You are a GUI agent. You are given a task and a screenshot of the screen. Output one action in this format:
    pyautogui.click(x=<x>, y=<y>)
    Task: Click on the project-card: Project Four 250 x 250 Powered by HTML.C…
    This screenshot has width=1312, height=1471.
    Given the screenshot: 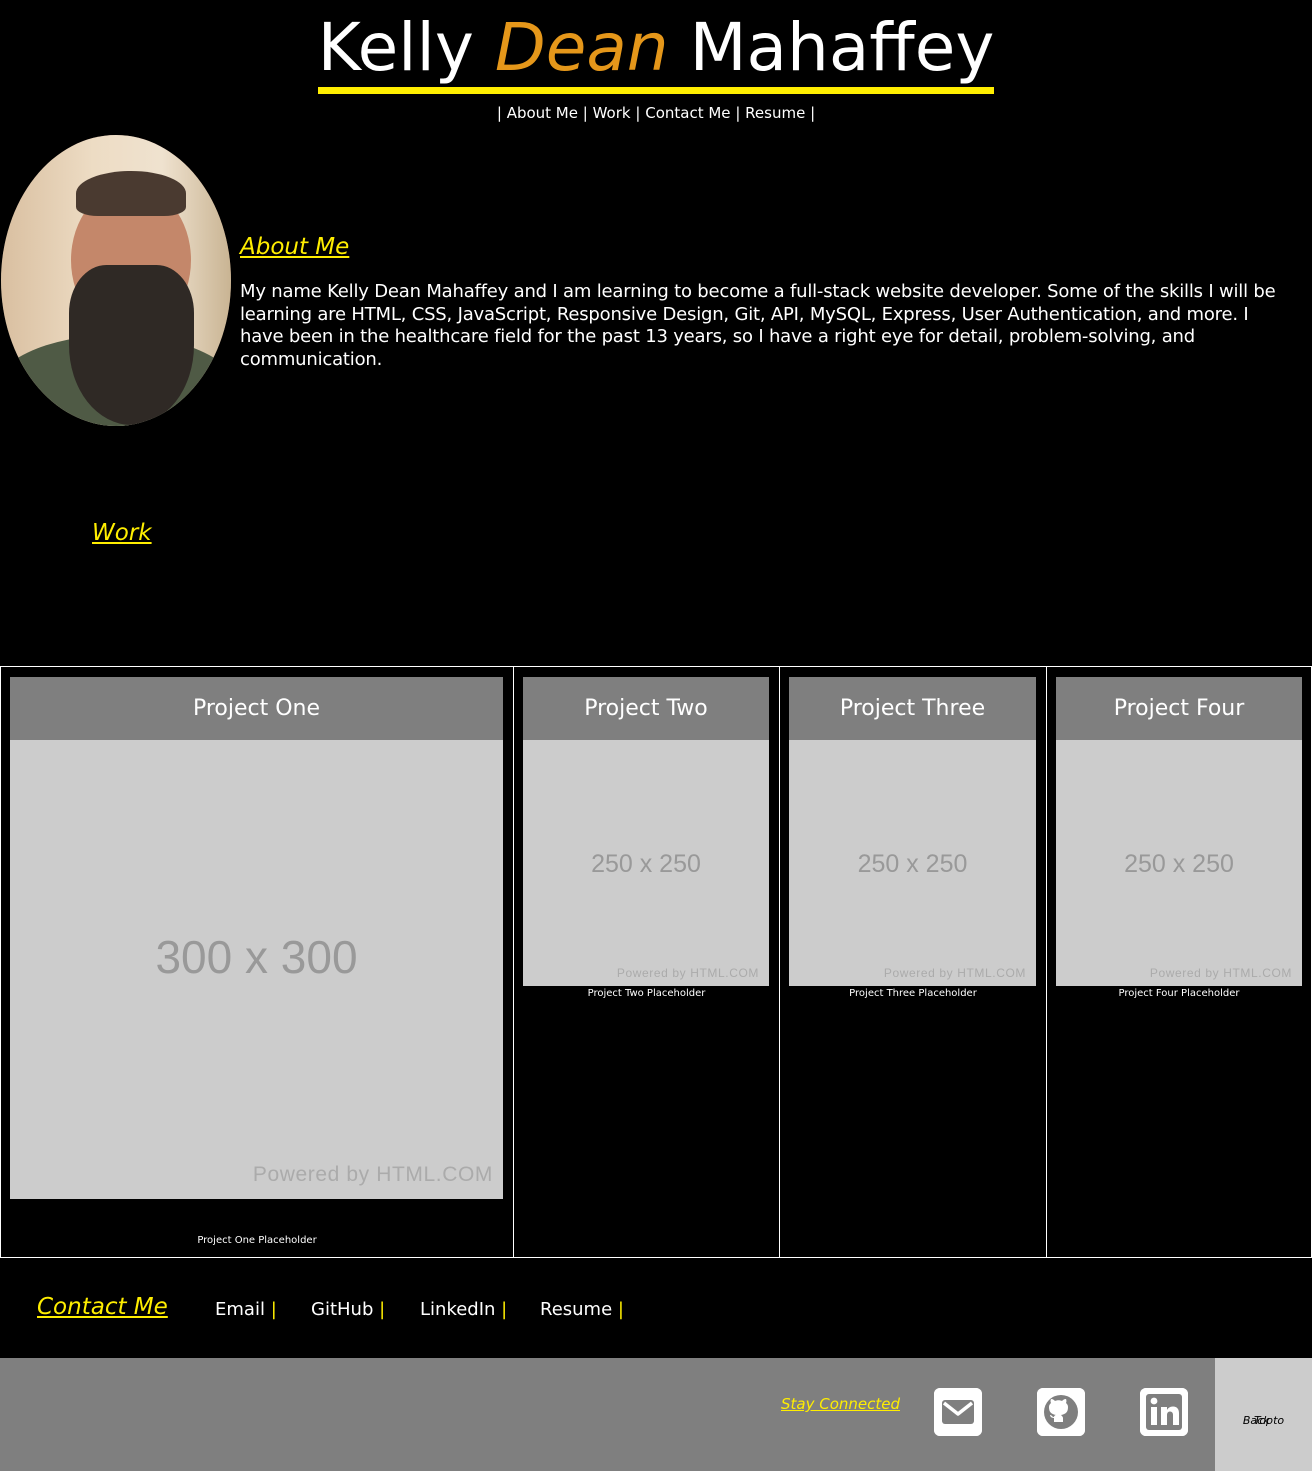 What is the action you would take?
    pyautogui.click(x=1179, y=962)
    